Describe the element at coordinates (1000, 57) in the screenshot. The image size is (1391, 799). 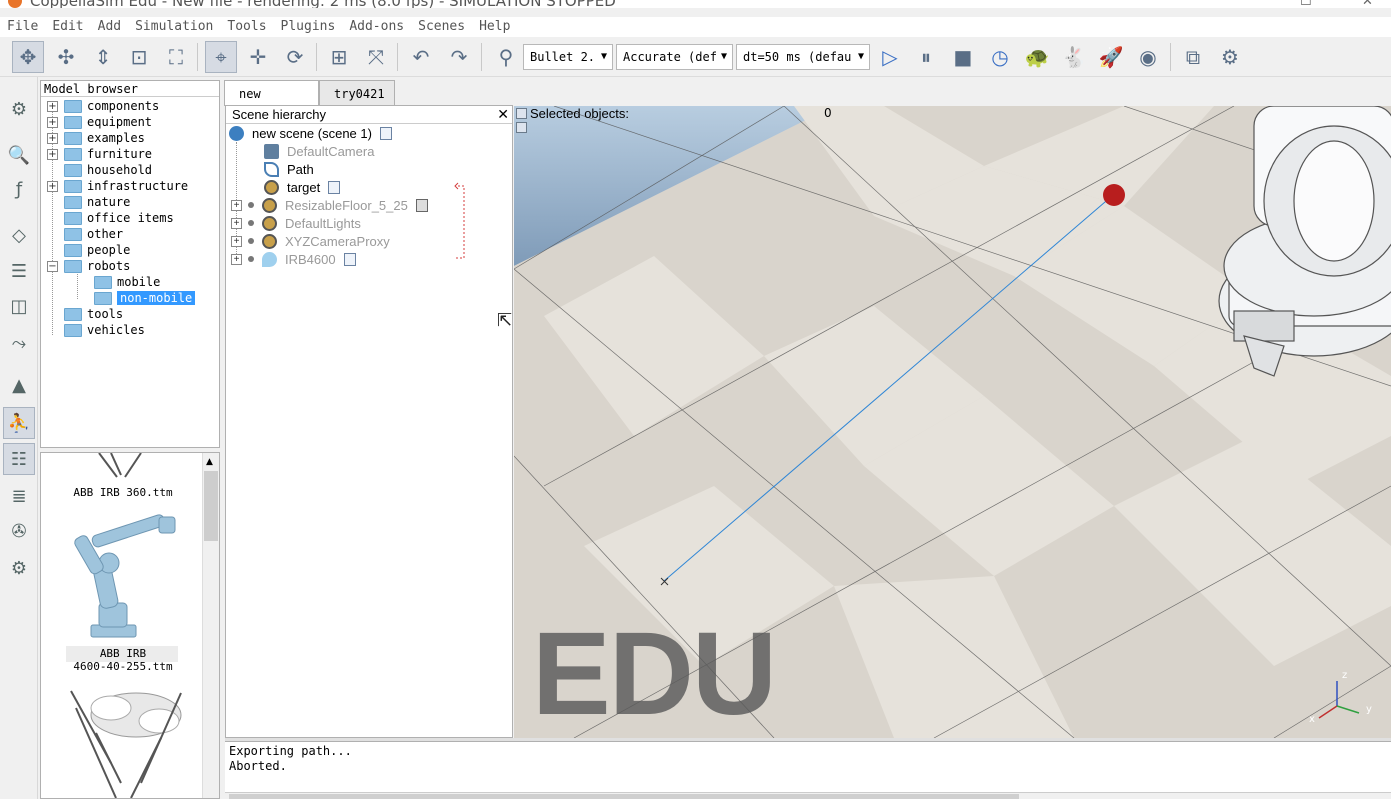
I see `realtime-mode-icon: ◷` at that location.